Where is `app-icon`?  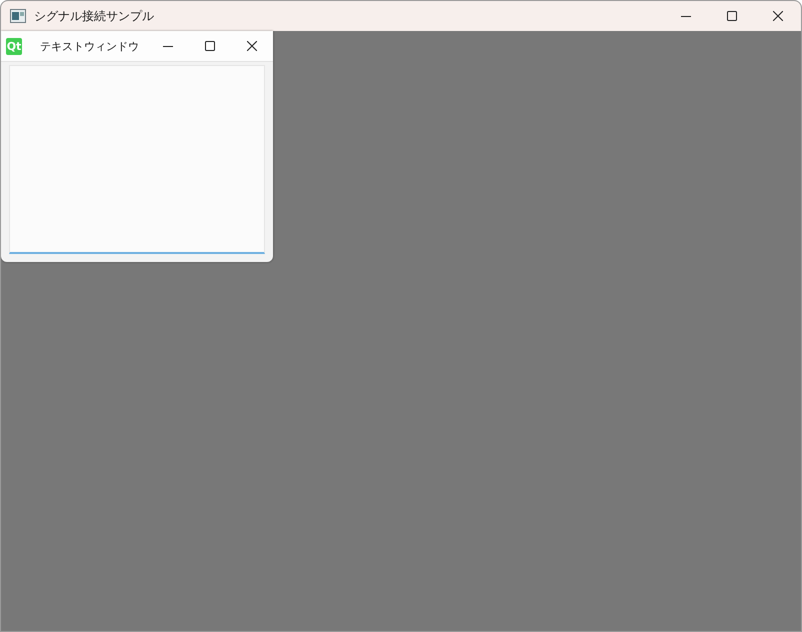 app-icon is located at coordinates (18, 16).